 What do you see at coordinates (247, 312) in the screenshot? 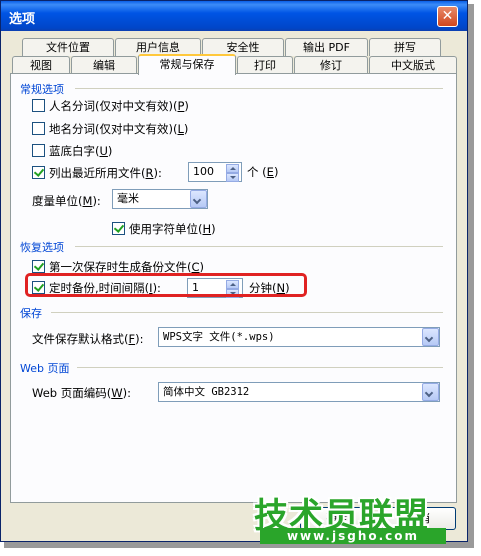
I see `save-group-line` at bounding box center [247, 312].